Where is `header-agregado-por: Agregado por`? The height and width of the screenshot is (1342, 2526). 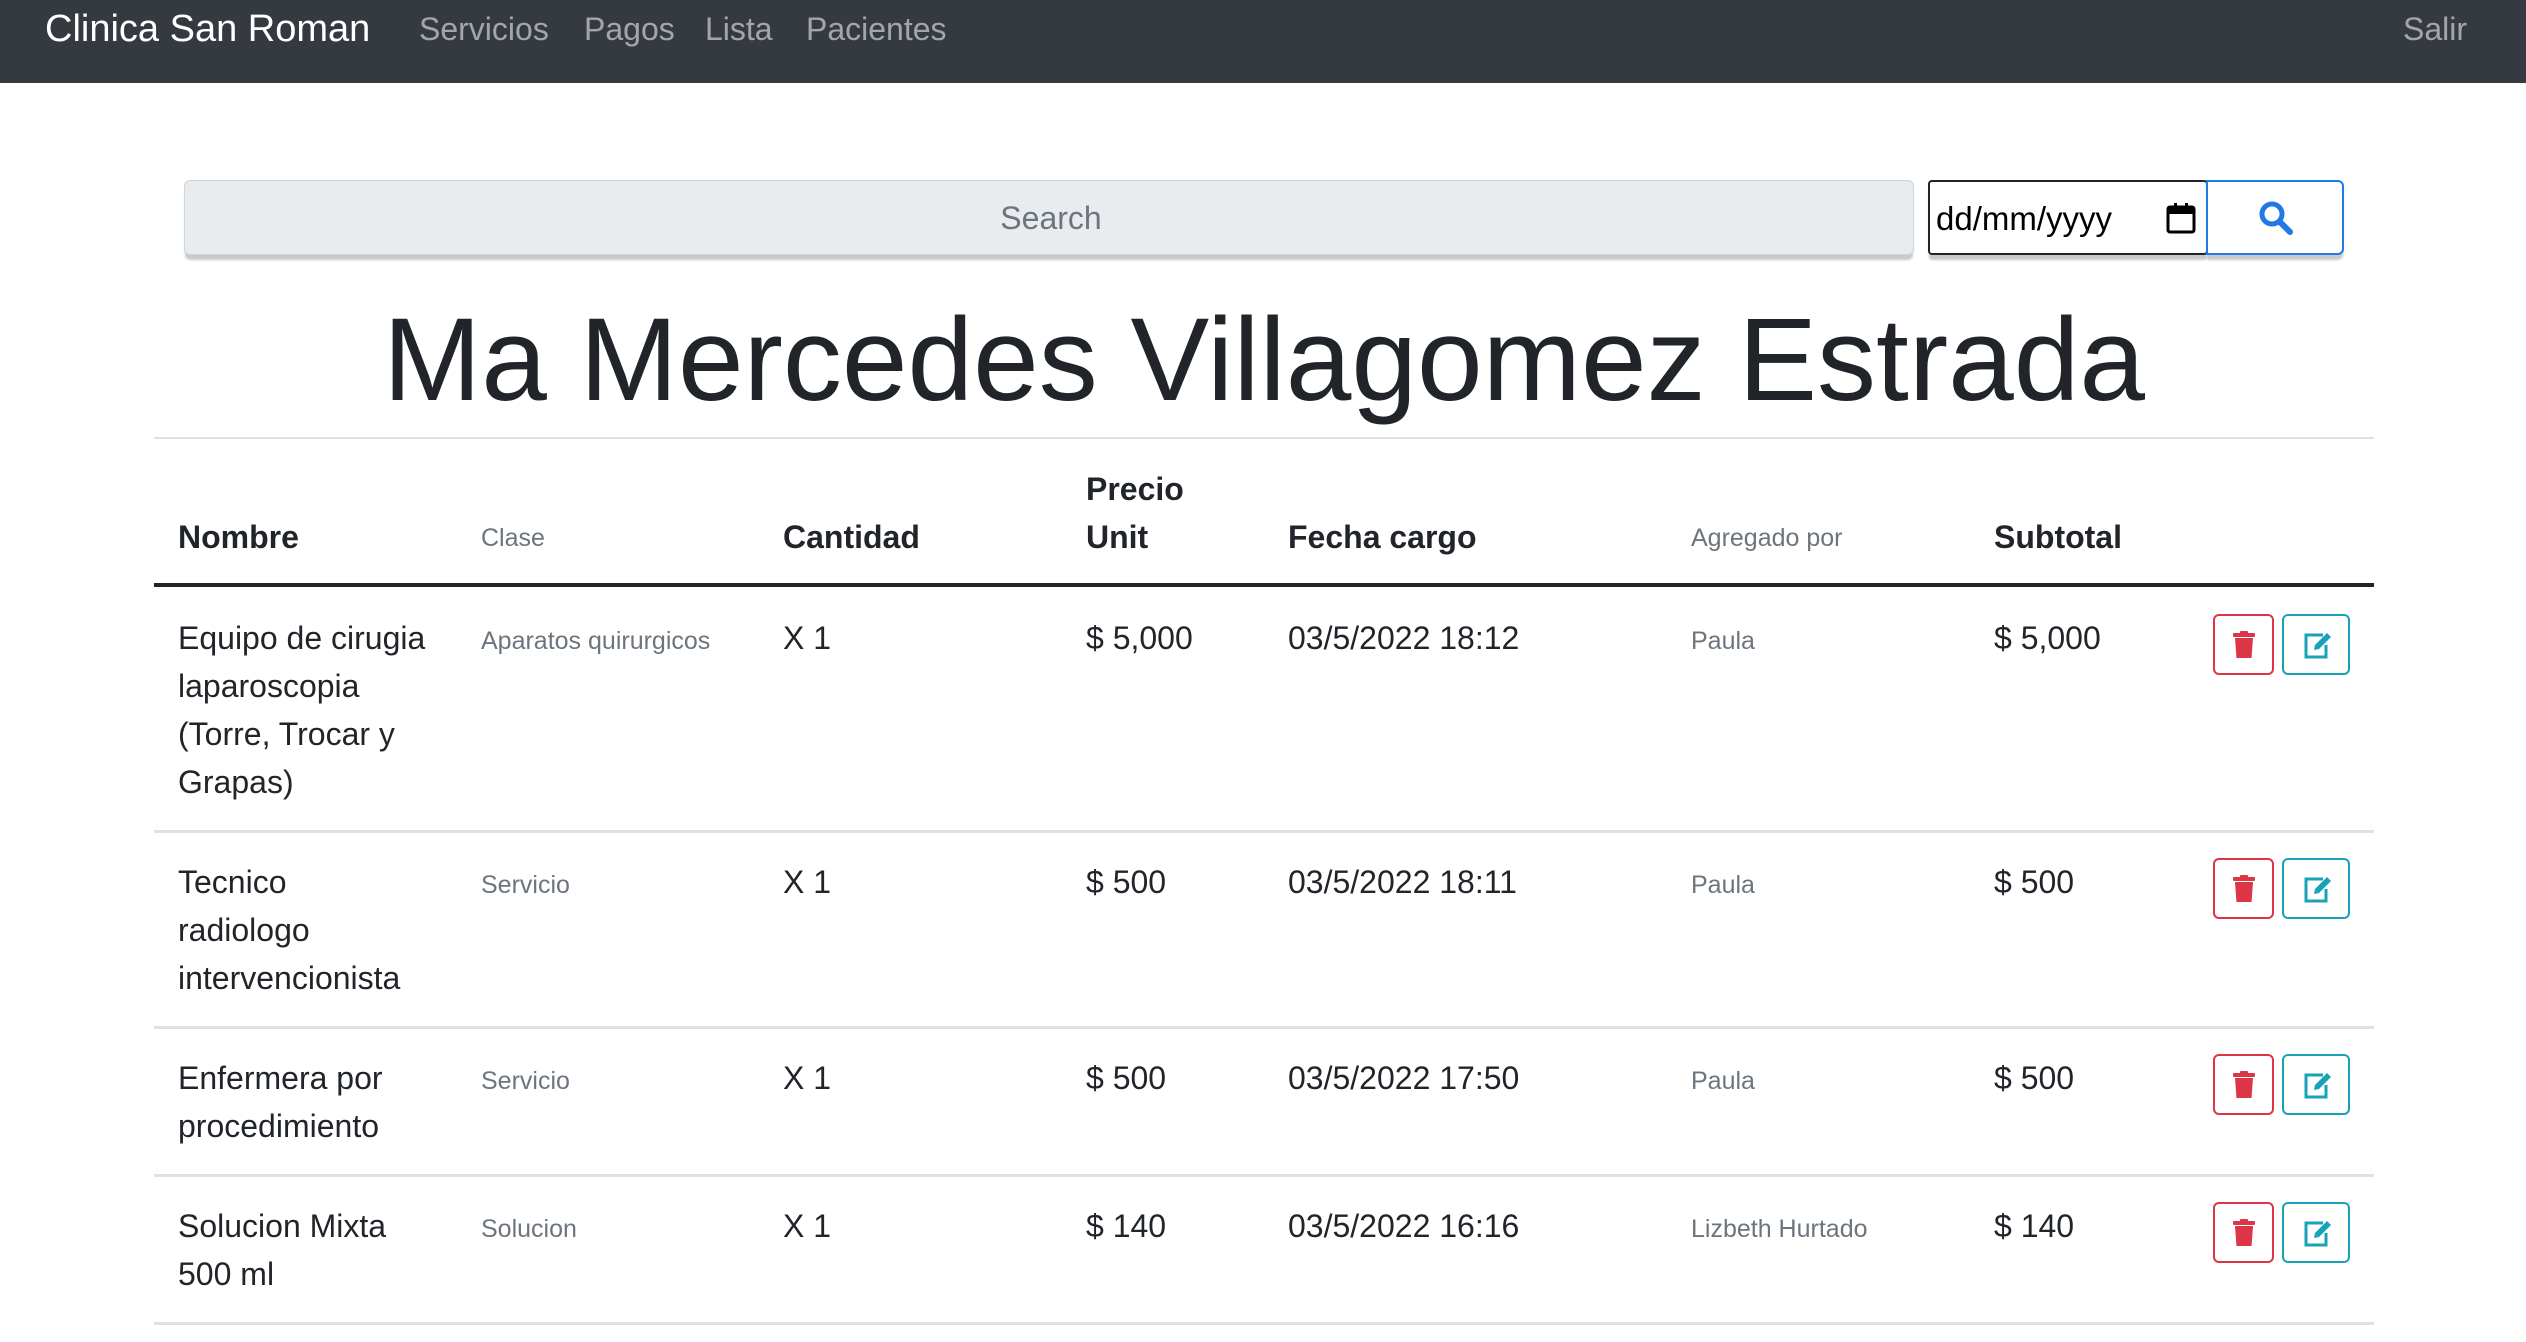
header-agregado-por: Agregado por is located at coordinates (1767, 538).